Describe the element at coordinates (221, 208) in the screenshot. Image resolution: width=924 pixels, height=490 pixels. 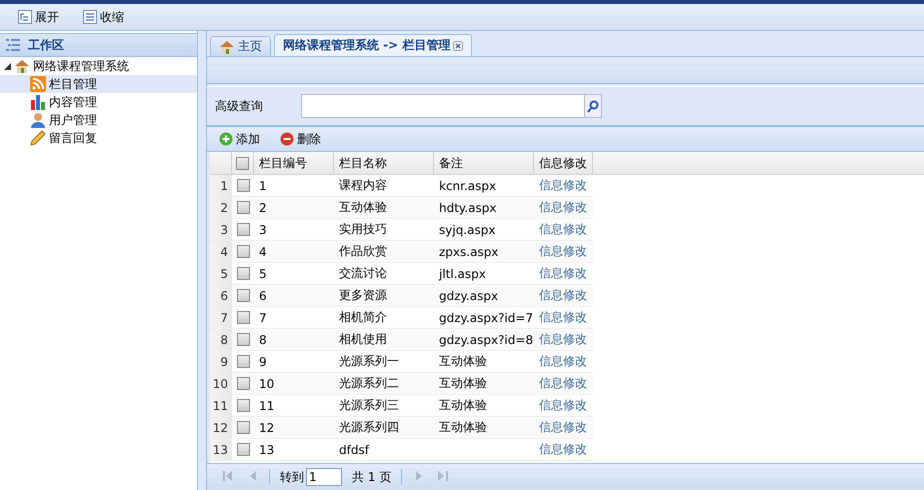
I see `row-number: 2` at that location.